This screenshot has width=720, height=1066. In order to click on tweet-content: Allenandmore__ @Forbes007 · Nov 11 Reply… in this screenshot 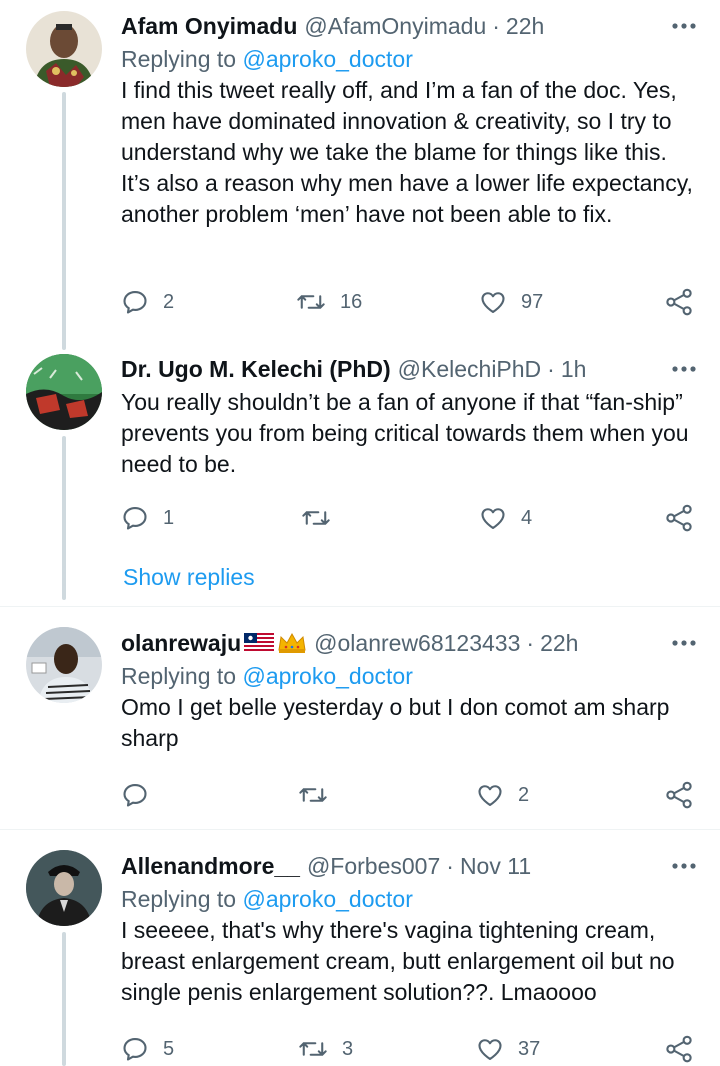, I will do `click(408, 928)`.